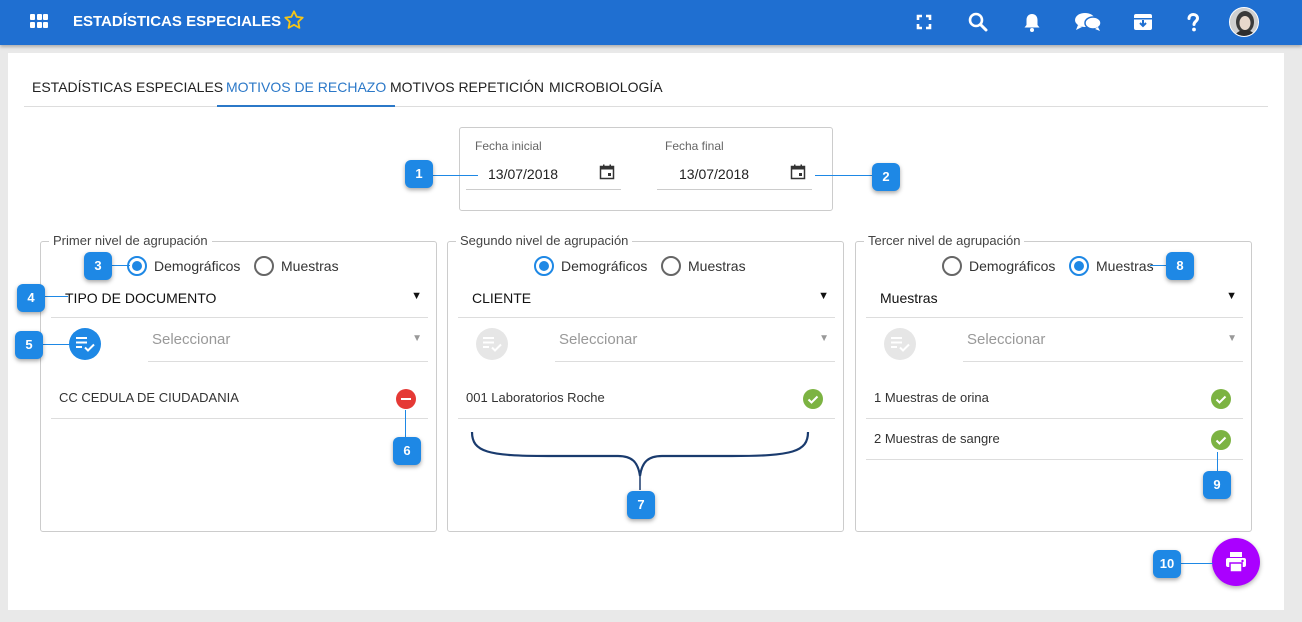  I want to click on callout-badge-7: 7, so click(641, 505).